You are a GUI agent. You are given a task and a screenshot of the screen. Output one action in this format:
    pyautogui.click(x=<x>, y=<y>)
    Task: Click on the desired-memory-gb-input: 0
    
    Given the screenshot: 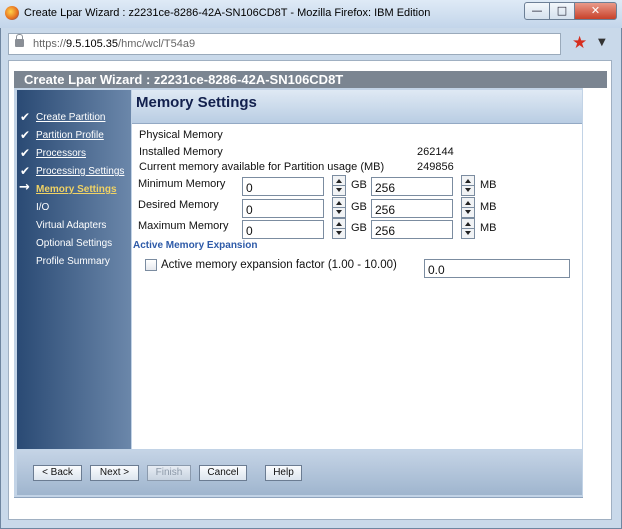 What is the action you would take?
    pyautogui.click(x=283, y=208)
    